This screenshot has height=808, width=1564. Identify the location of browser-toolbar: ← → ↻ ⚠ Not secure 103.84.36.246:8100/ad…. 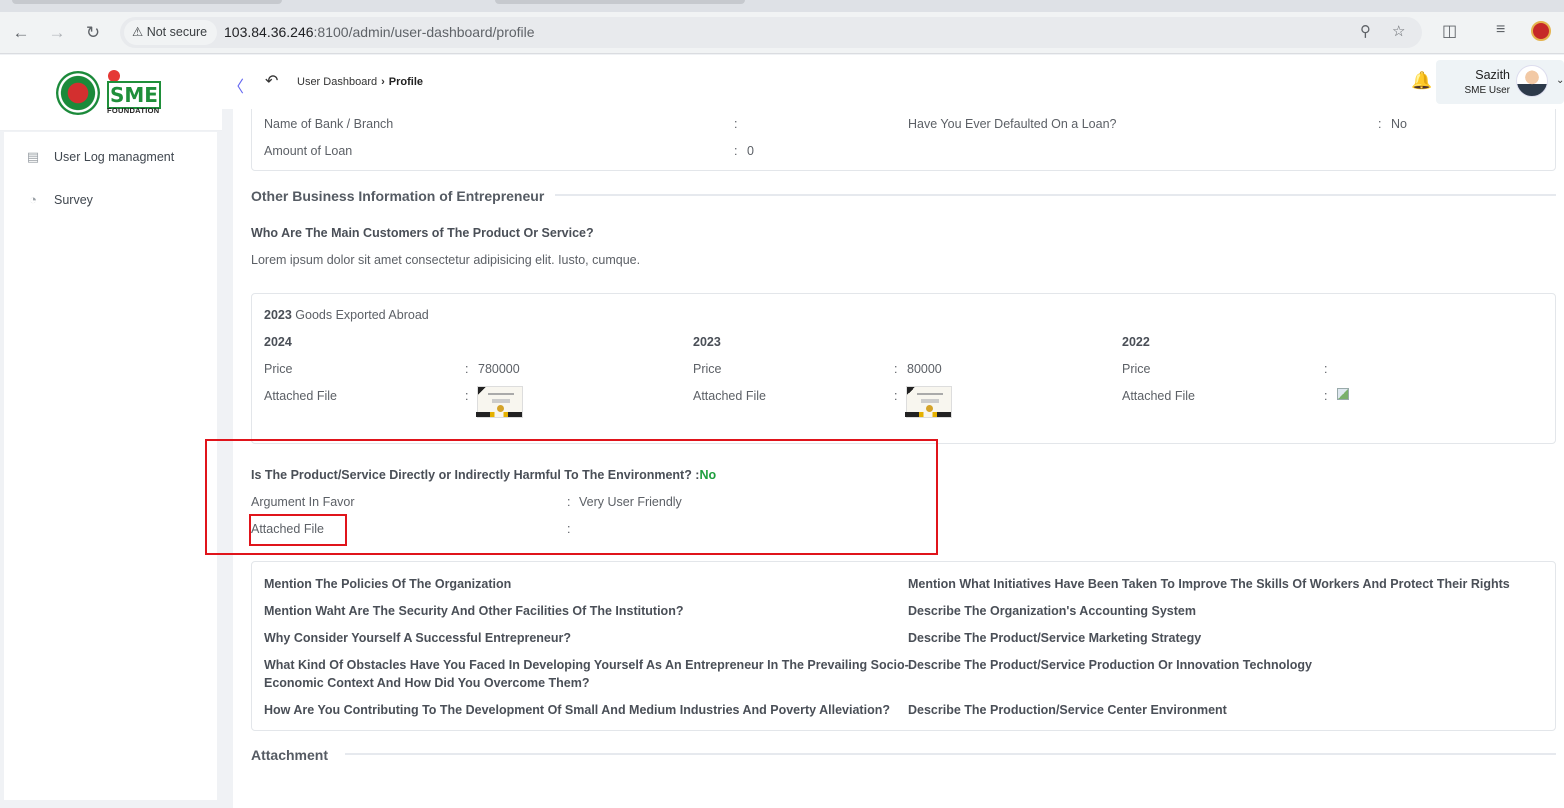
(782, 33).